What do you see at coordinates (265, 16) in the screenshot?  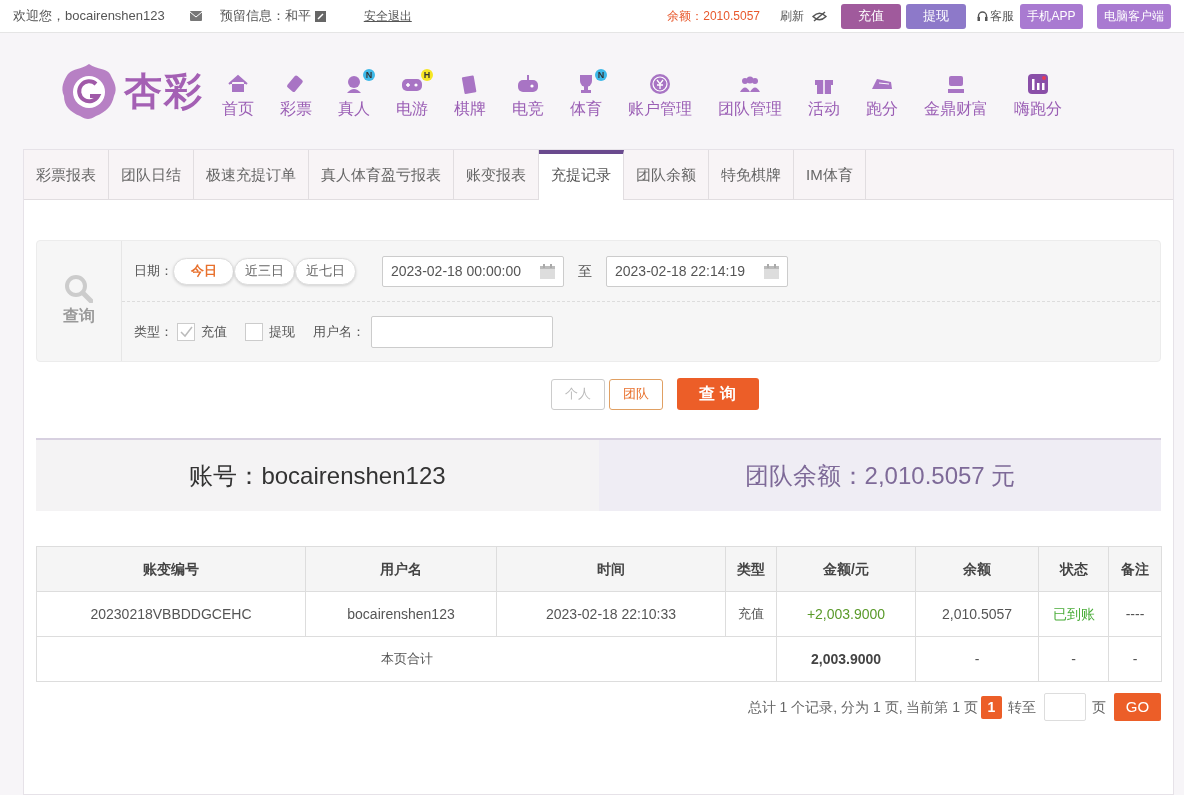 I see `reserved-info: 预留信息：和平` at bounding box center [265, 16].